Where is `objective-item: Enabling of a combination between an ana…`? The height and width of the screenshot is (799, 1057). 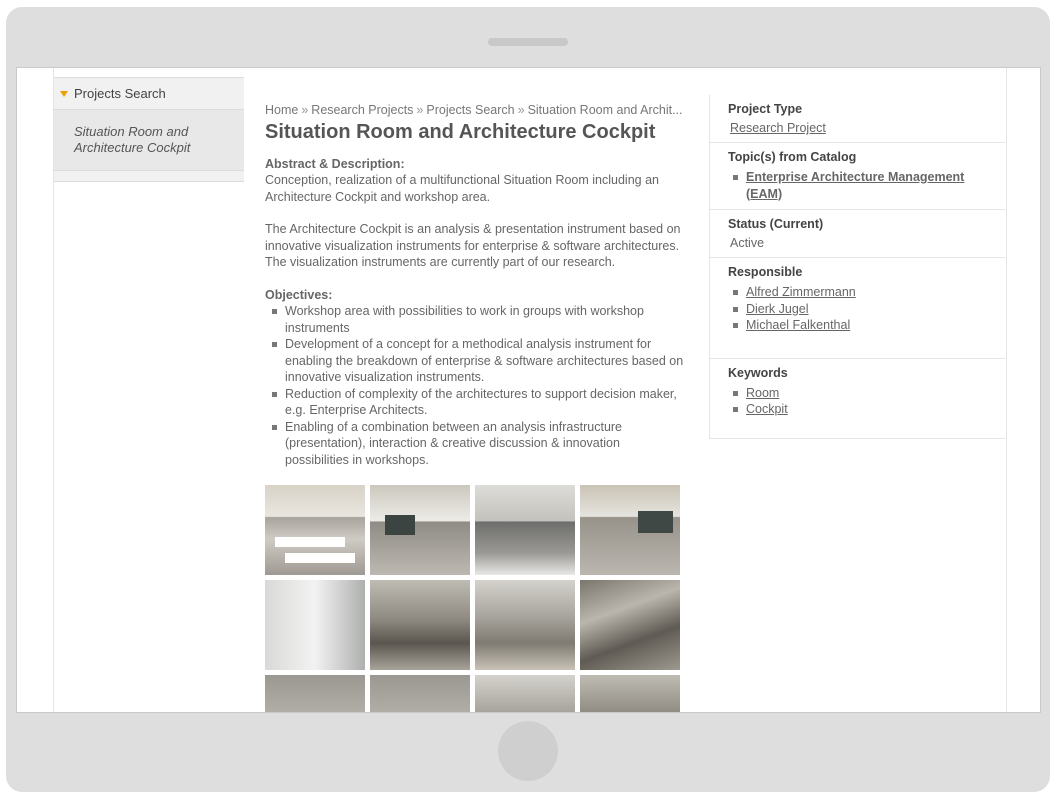 objective-item: Enabling of a combination between an ana… is located at coordinates (478, 444).